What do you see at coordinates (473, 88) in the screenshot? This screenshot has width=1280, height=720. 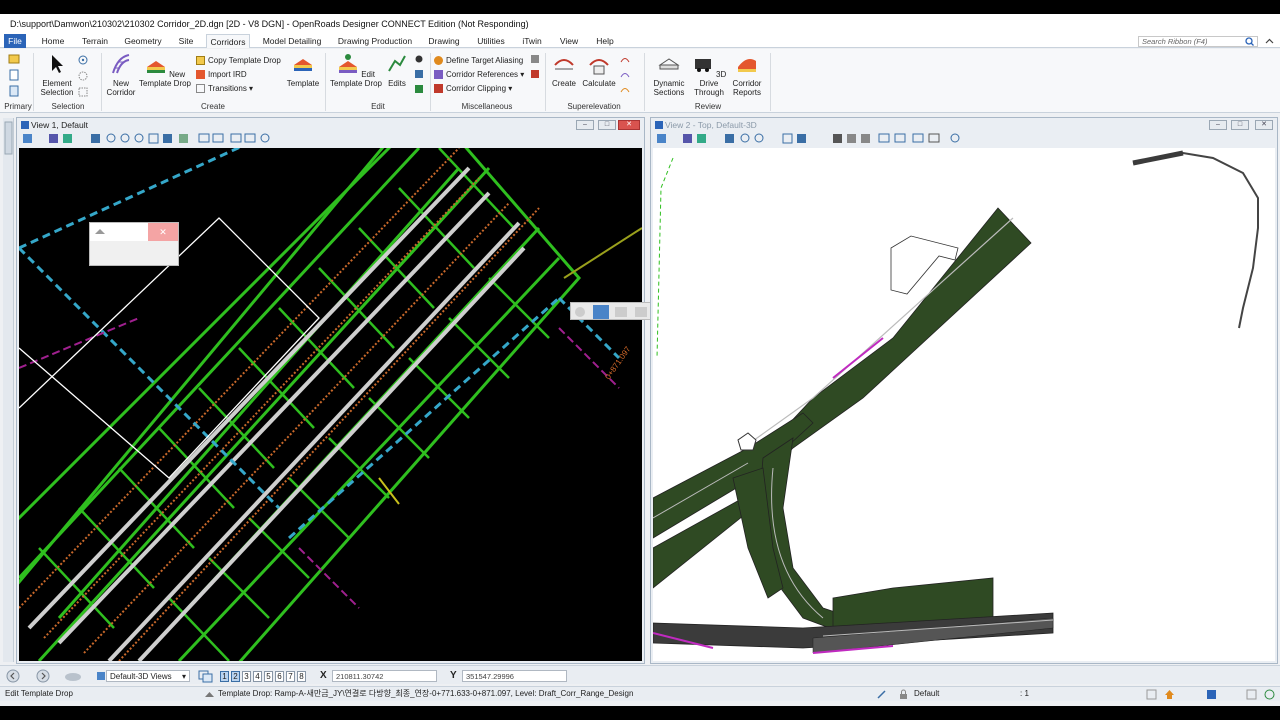 I see `corridor-clipping-button: Corridor Clipping ▾` at bounding box center [473, 88].